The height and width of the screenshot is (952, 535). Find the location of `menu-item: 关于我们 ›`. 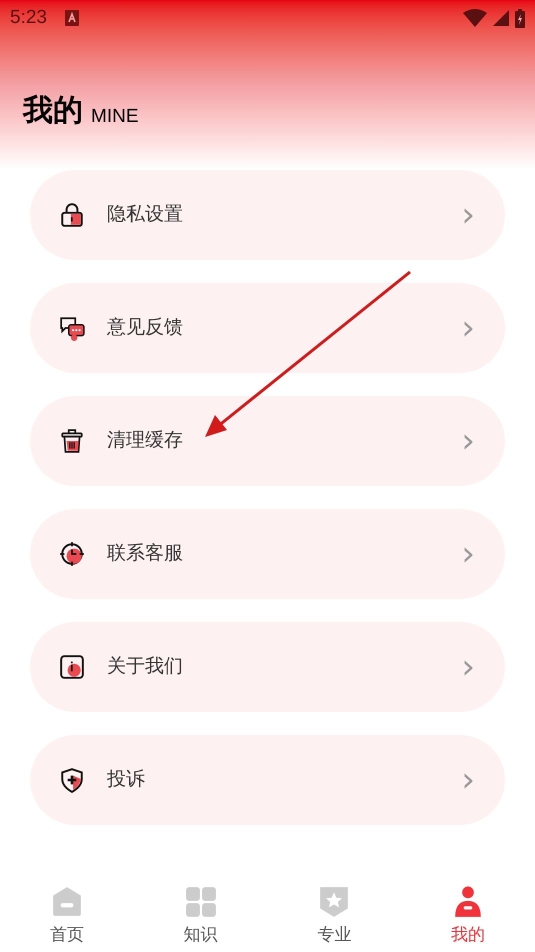

menu-item: 关于我们 › is located at coordinates (267, 667).